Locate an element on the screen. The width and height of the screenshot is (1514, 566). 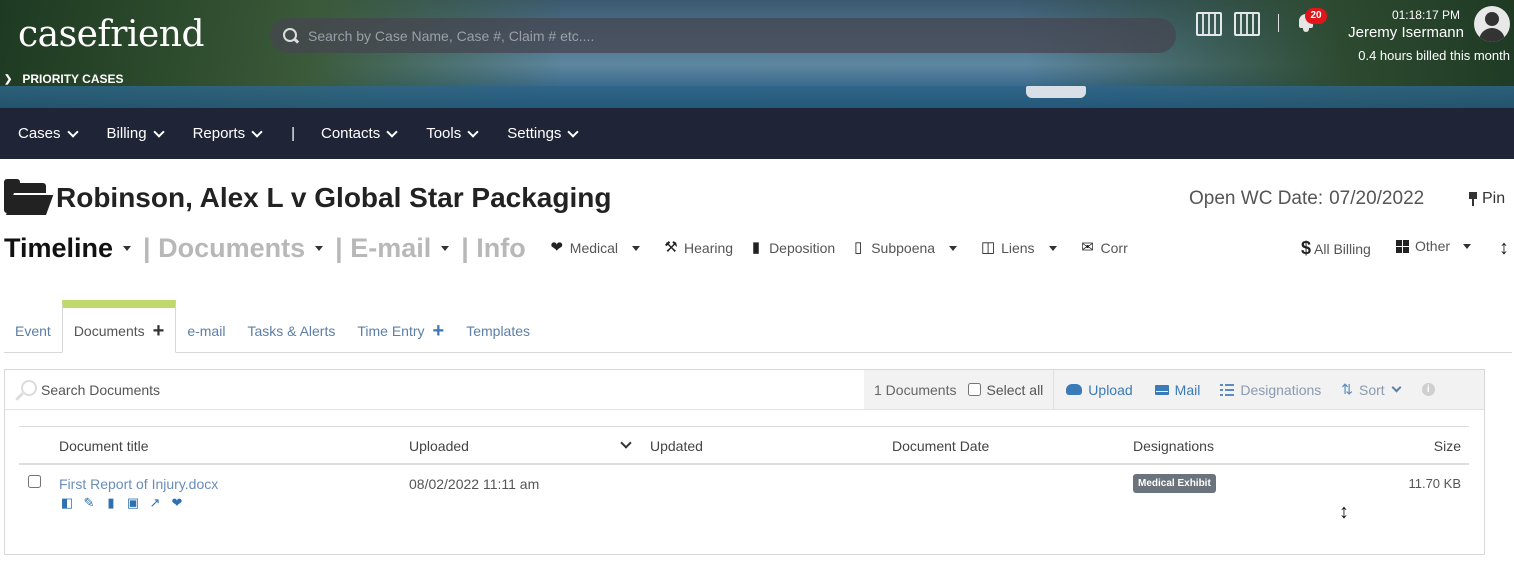
tab-subpoena: ▯ Subpoena is located at coordinates (903, 247).